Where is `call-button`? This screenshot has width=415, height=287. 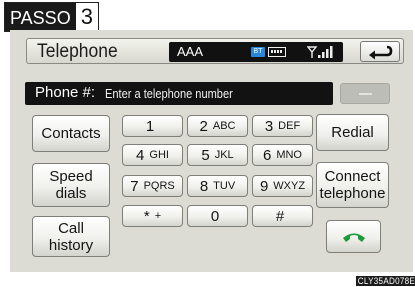 call-button is located at coordinates (353, 236).